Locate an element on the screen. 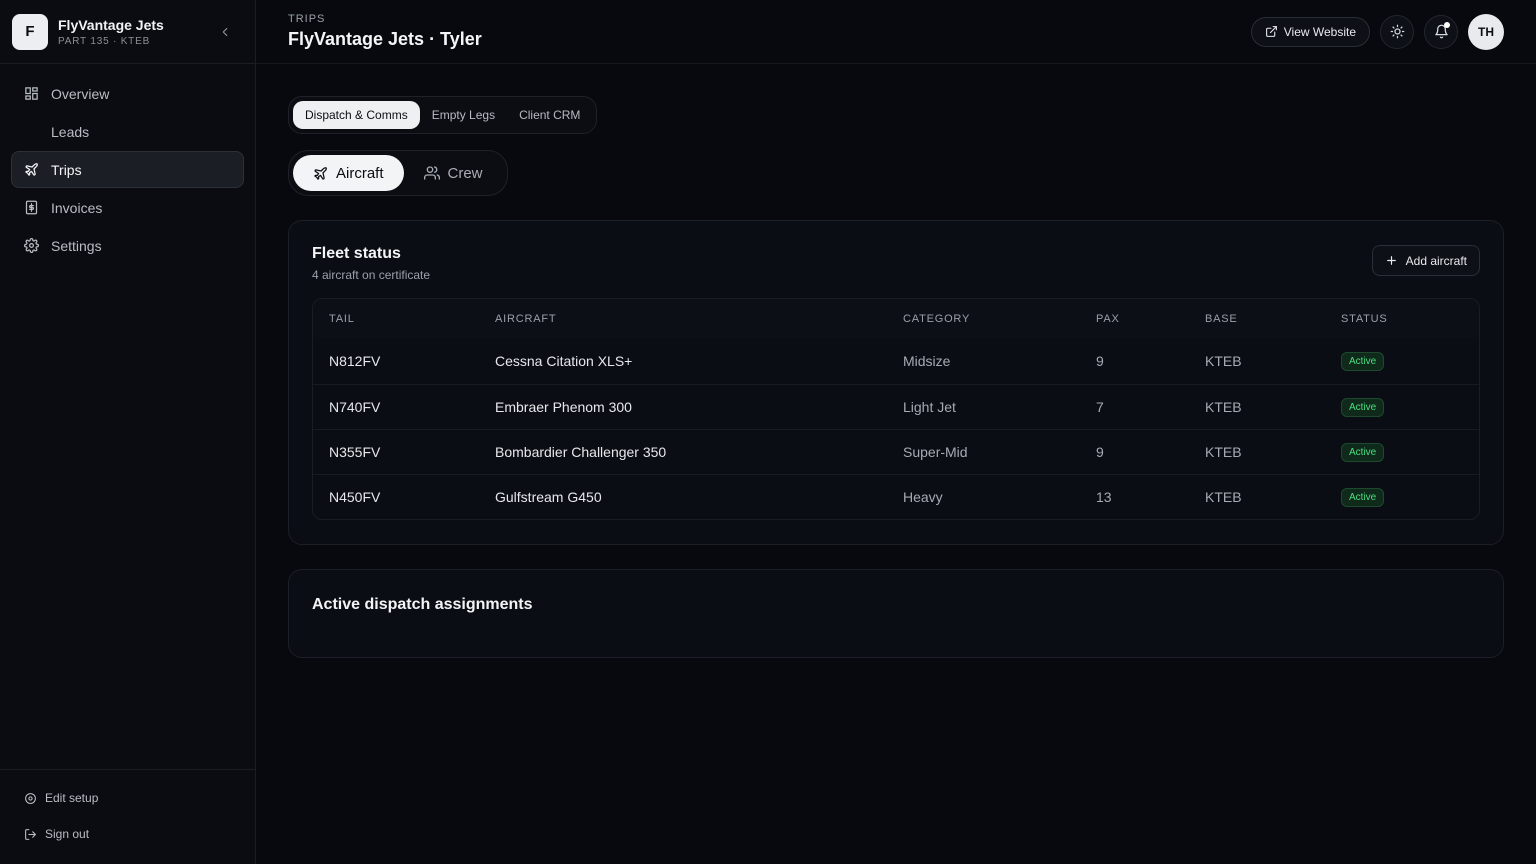  sidebar-item-invoices: Invoices is located at coordinates (127, 207).